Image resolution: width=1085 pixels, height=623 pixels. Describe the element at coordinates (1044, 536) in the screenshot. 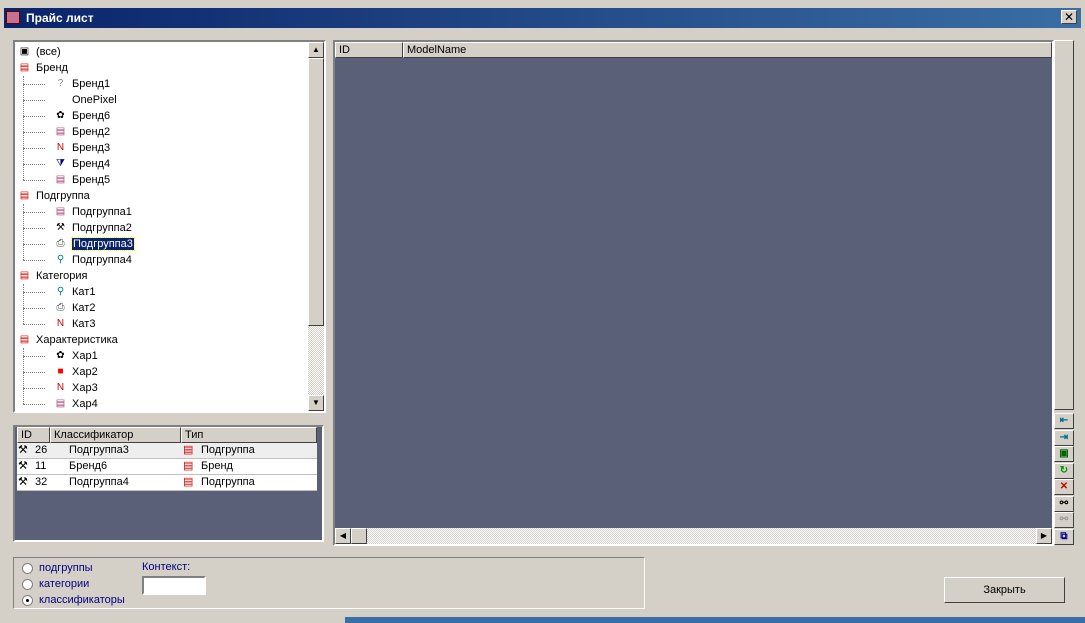

I see `scroll-right-button: ▶` at that location.